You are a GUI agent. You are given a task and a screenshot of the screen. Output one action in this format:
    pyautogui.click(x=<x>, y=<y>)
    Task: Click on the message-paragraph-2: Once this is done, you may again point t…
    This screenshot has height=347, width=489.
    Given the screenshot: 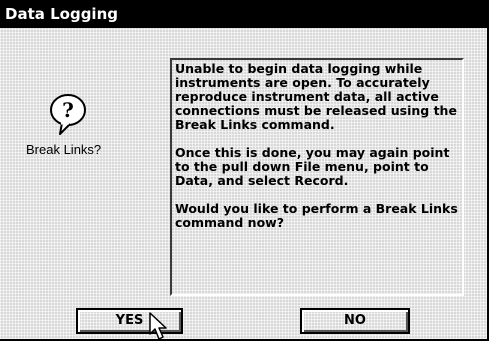 What is the action you would take?
    pyautogui.click(x=312, y=166)
    